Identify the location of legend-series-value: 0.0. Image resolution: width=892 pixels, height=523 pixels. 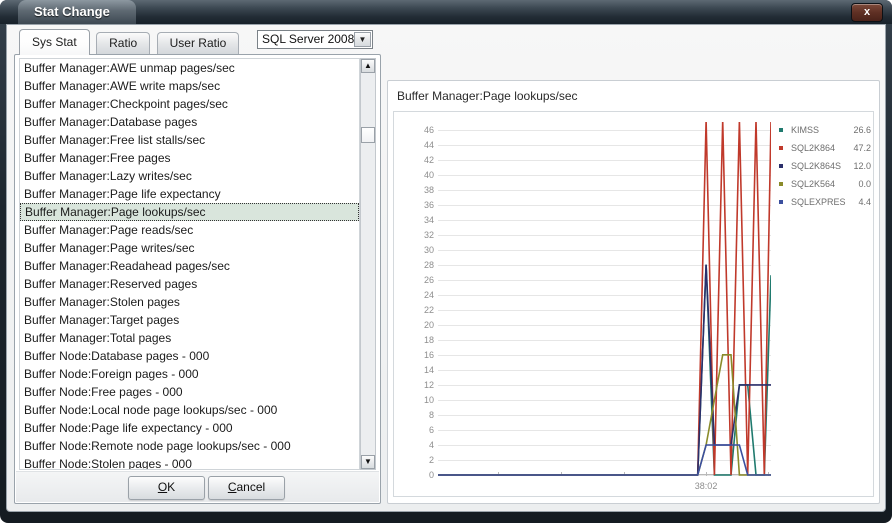
(864, 184).